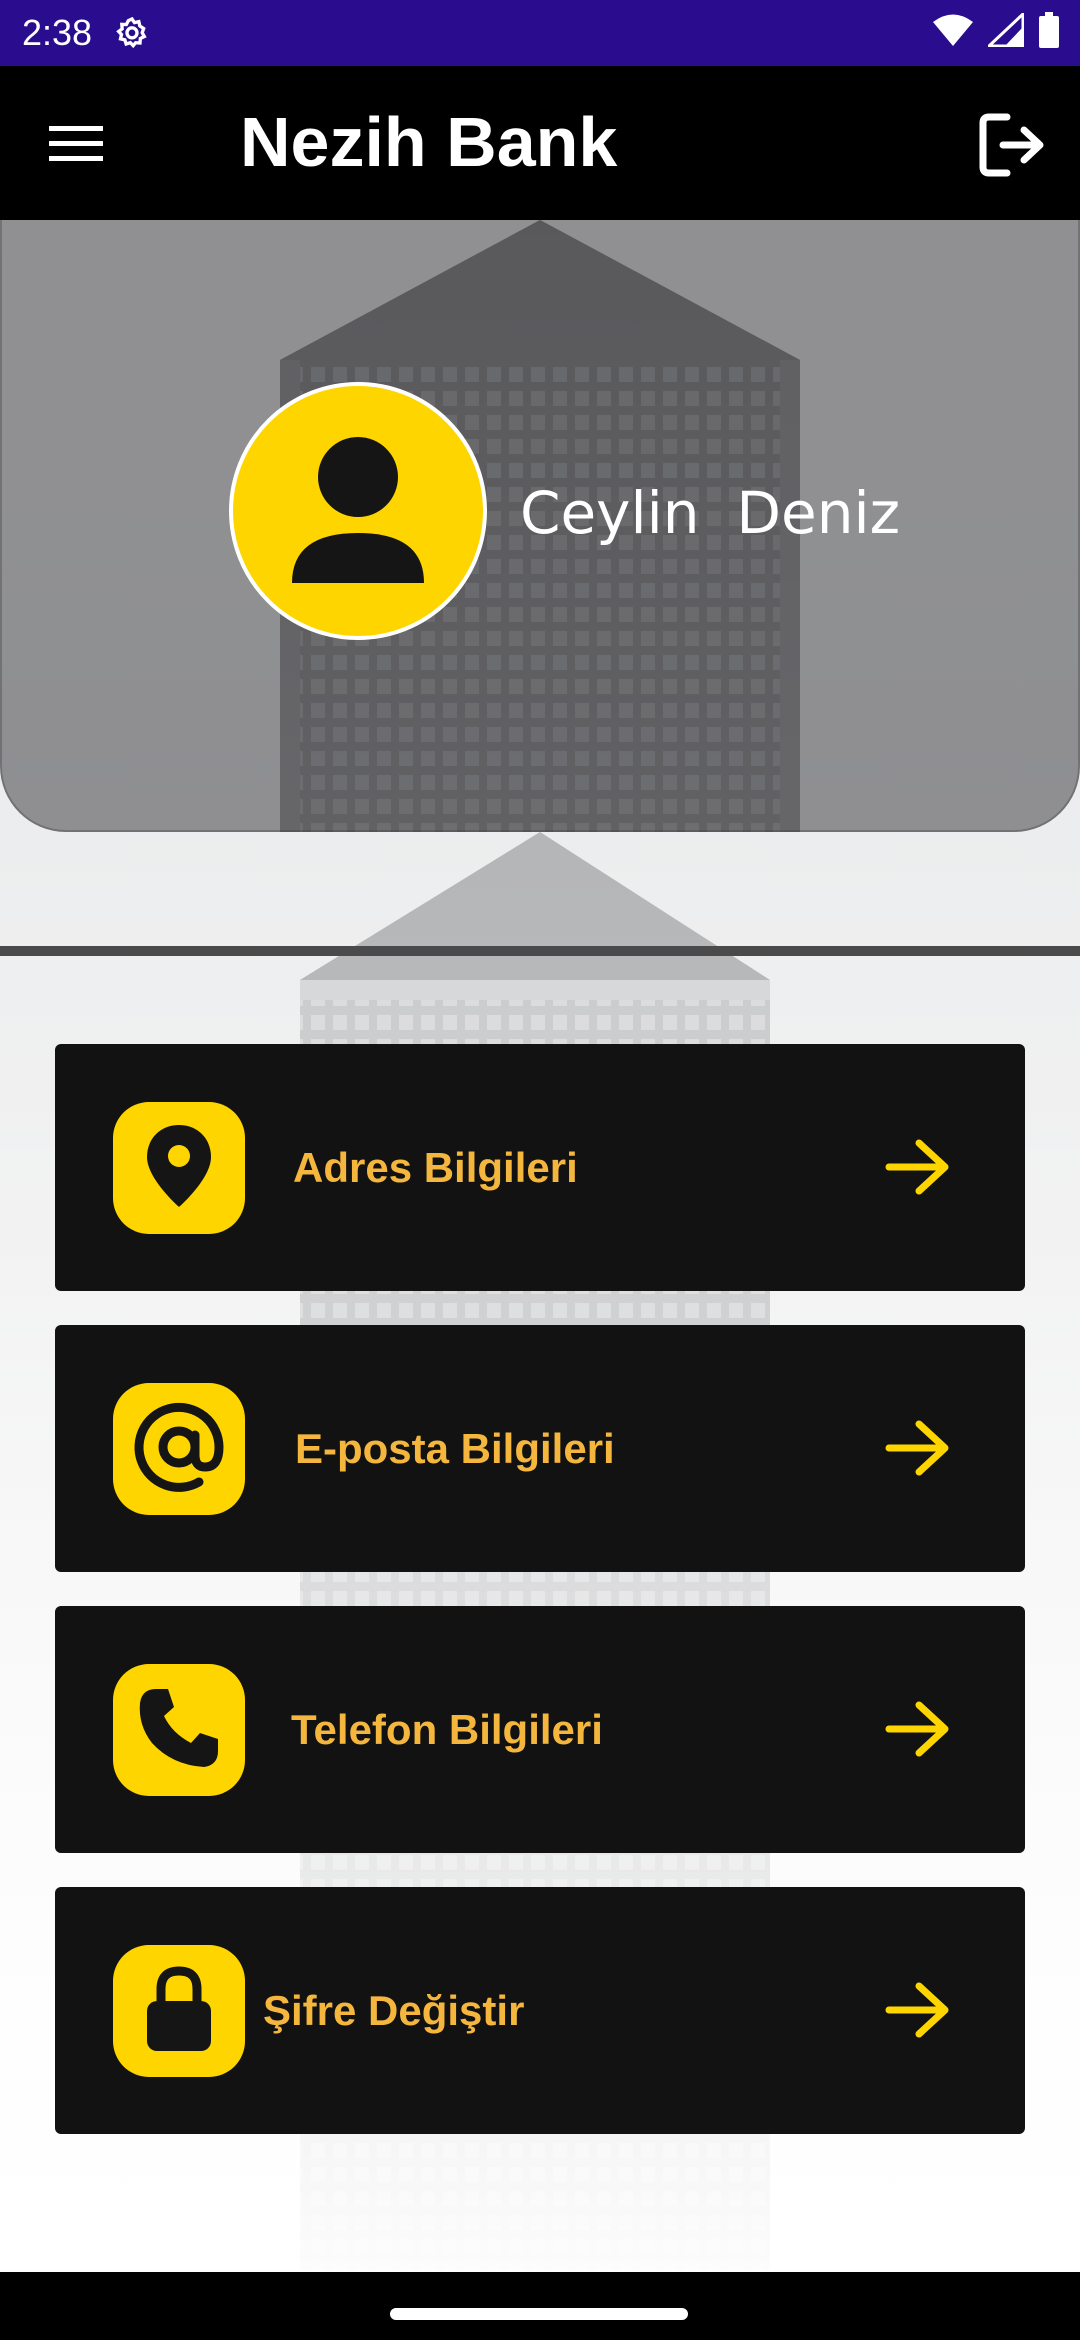 The image size is (1080, 2340). What do you see at coordinates (429, 142) in the screenshot?
I see `app-title: Nezih Bank` at bounding box center [429, 142].